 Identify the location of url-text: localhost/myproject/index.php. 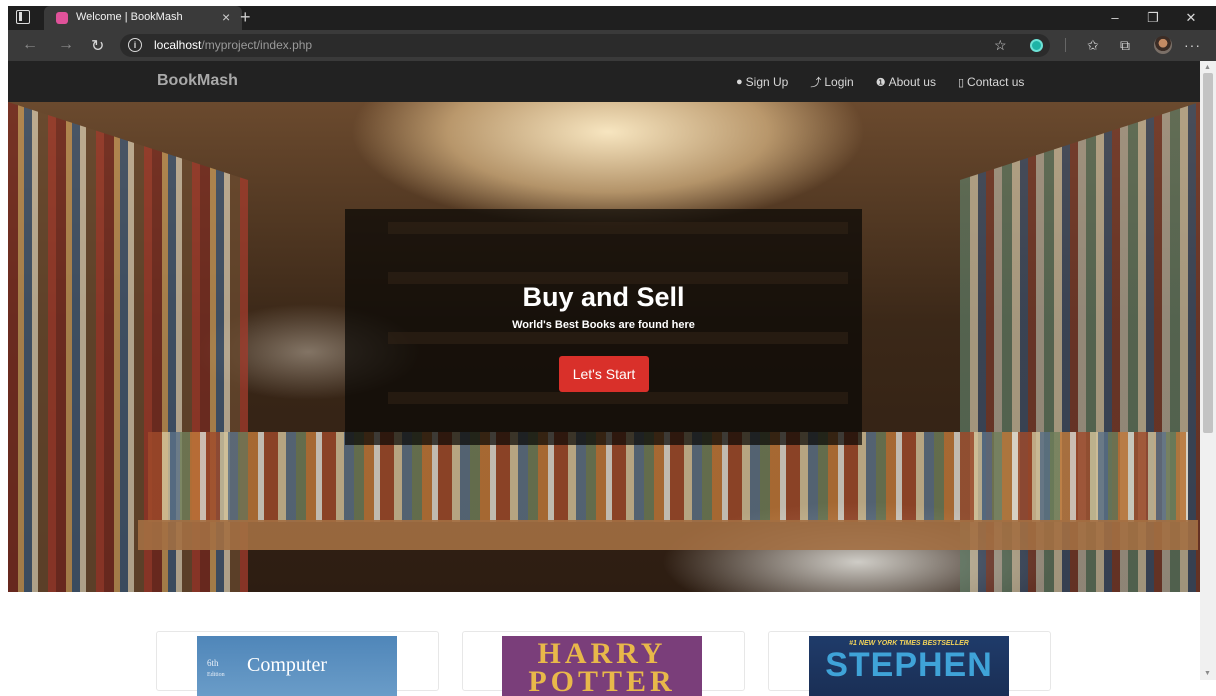
(233, 45).